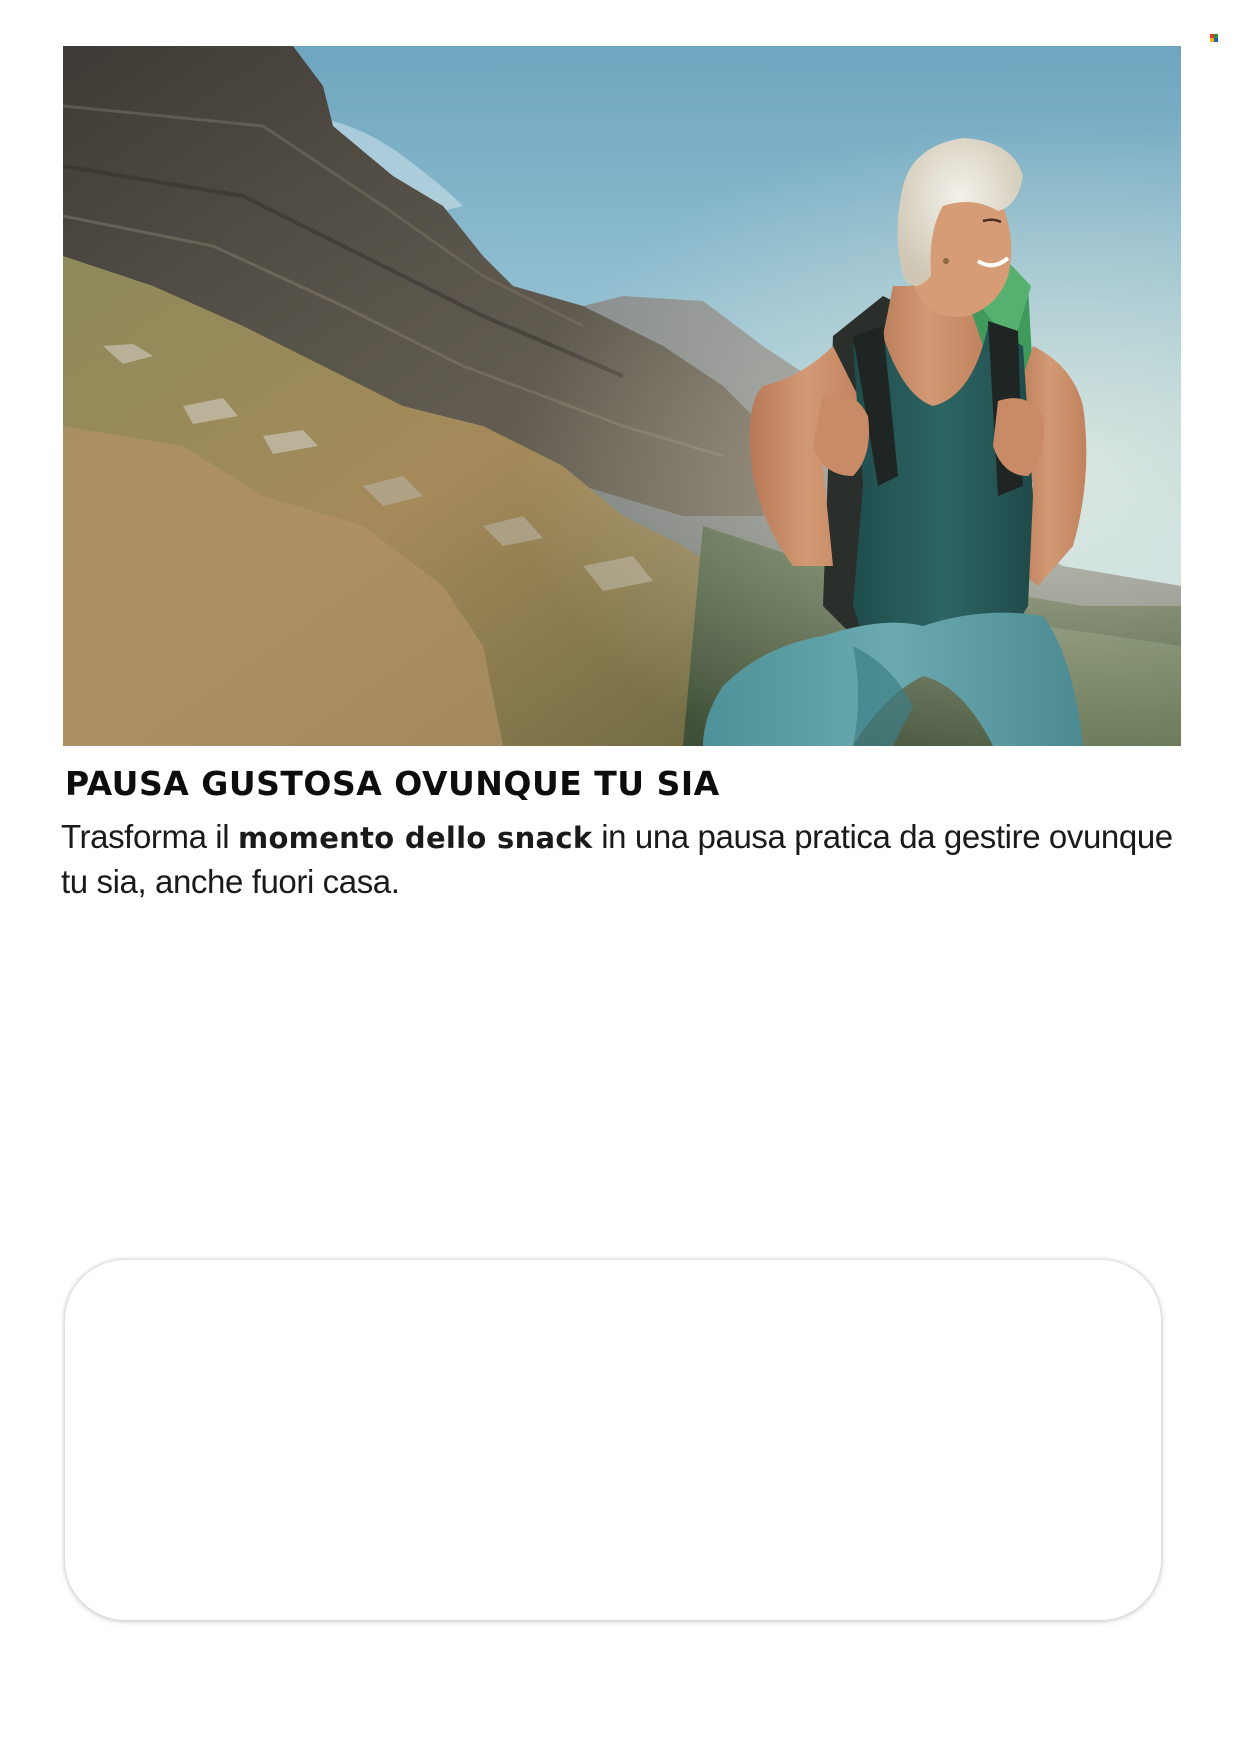 This screenshot has width=1250, height=1744. Describe the element at coordinates (1214, 38) in the screenshot. I see `corner-color-mark` at that location.